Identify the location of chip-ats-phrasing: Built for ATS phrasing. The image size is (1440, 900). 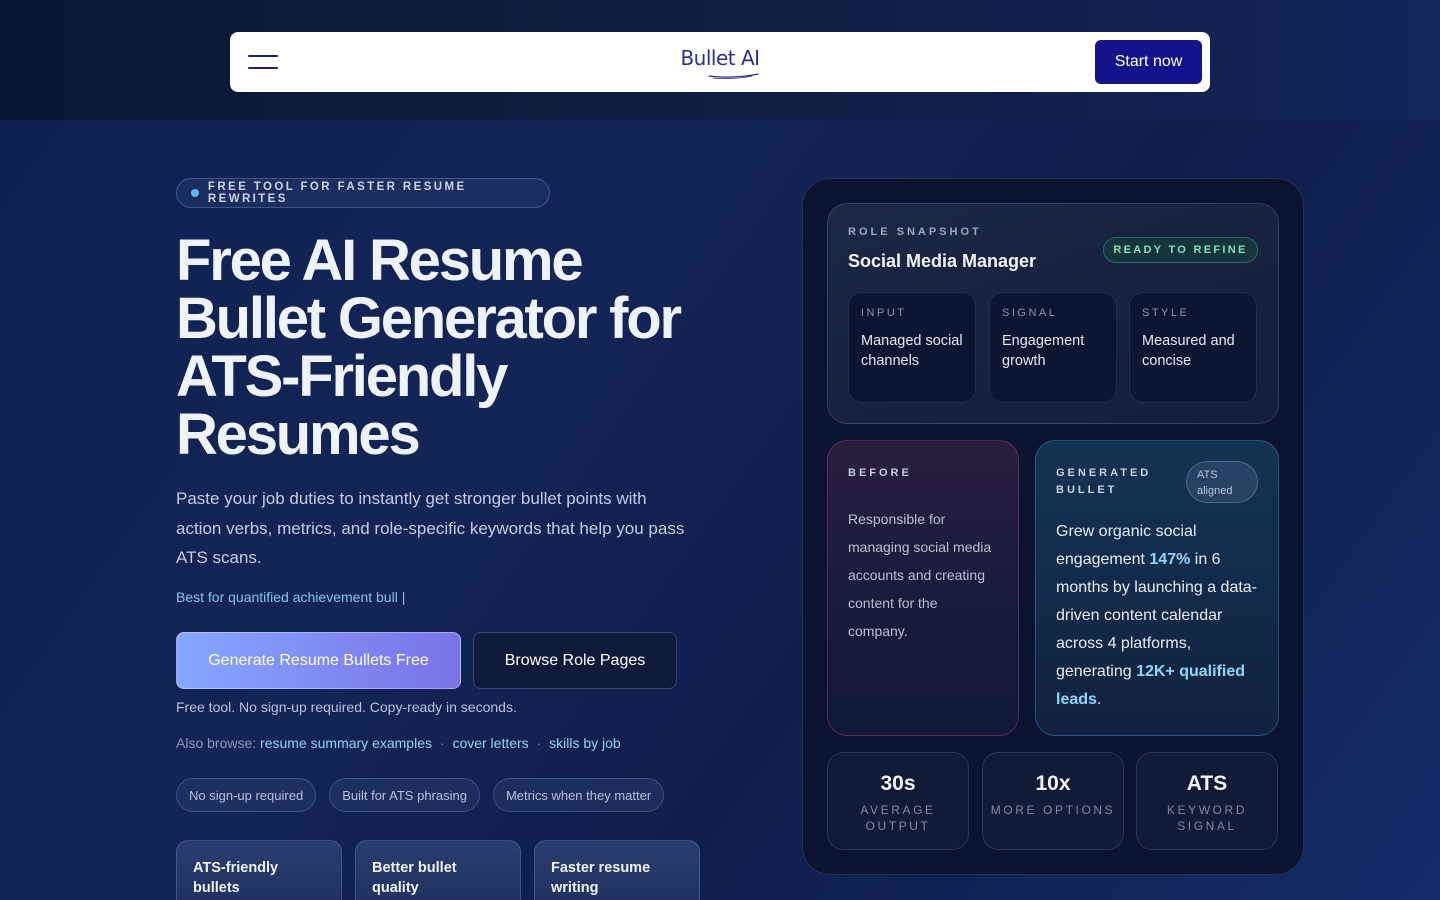
(404, 795).